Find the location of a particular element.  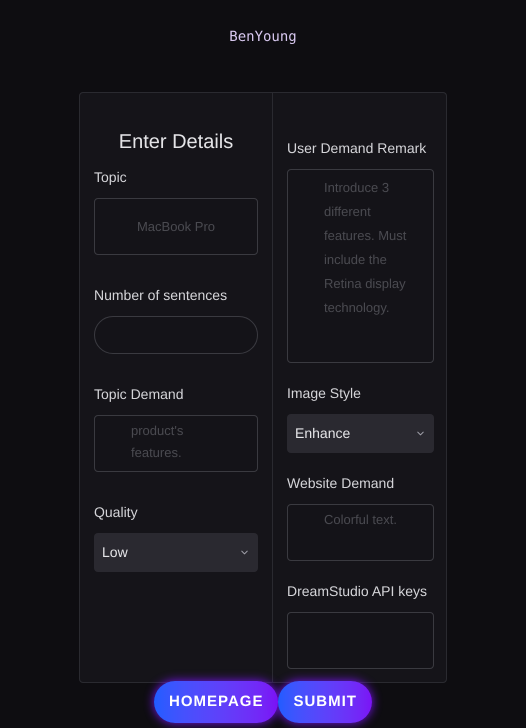

field-label: Quality is located at coordinates (116, 512).